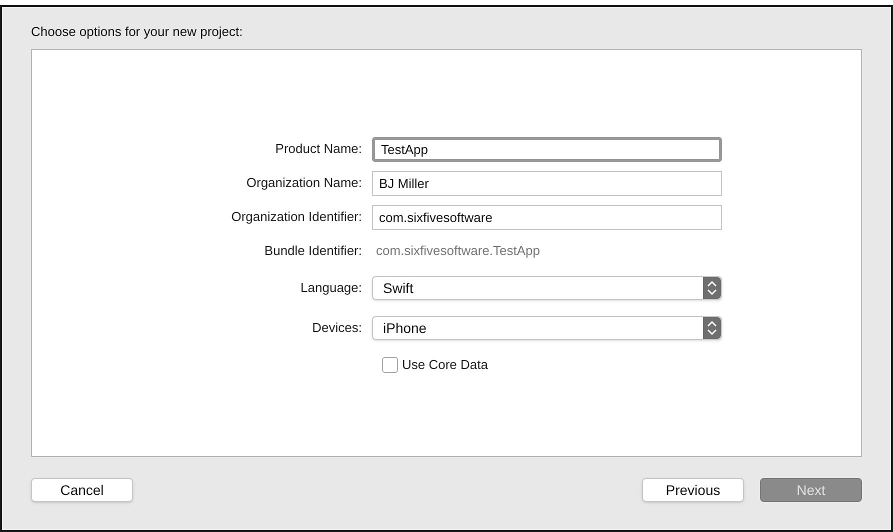 The width and height of the screenshot is (893, 532). What do you see at coordinates (137, 32) in the screenshot?
I see `dialog-heading: Choose options for your new project:` at bounding box center [137, 32].